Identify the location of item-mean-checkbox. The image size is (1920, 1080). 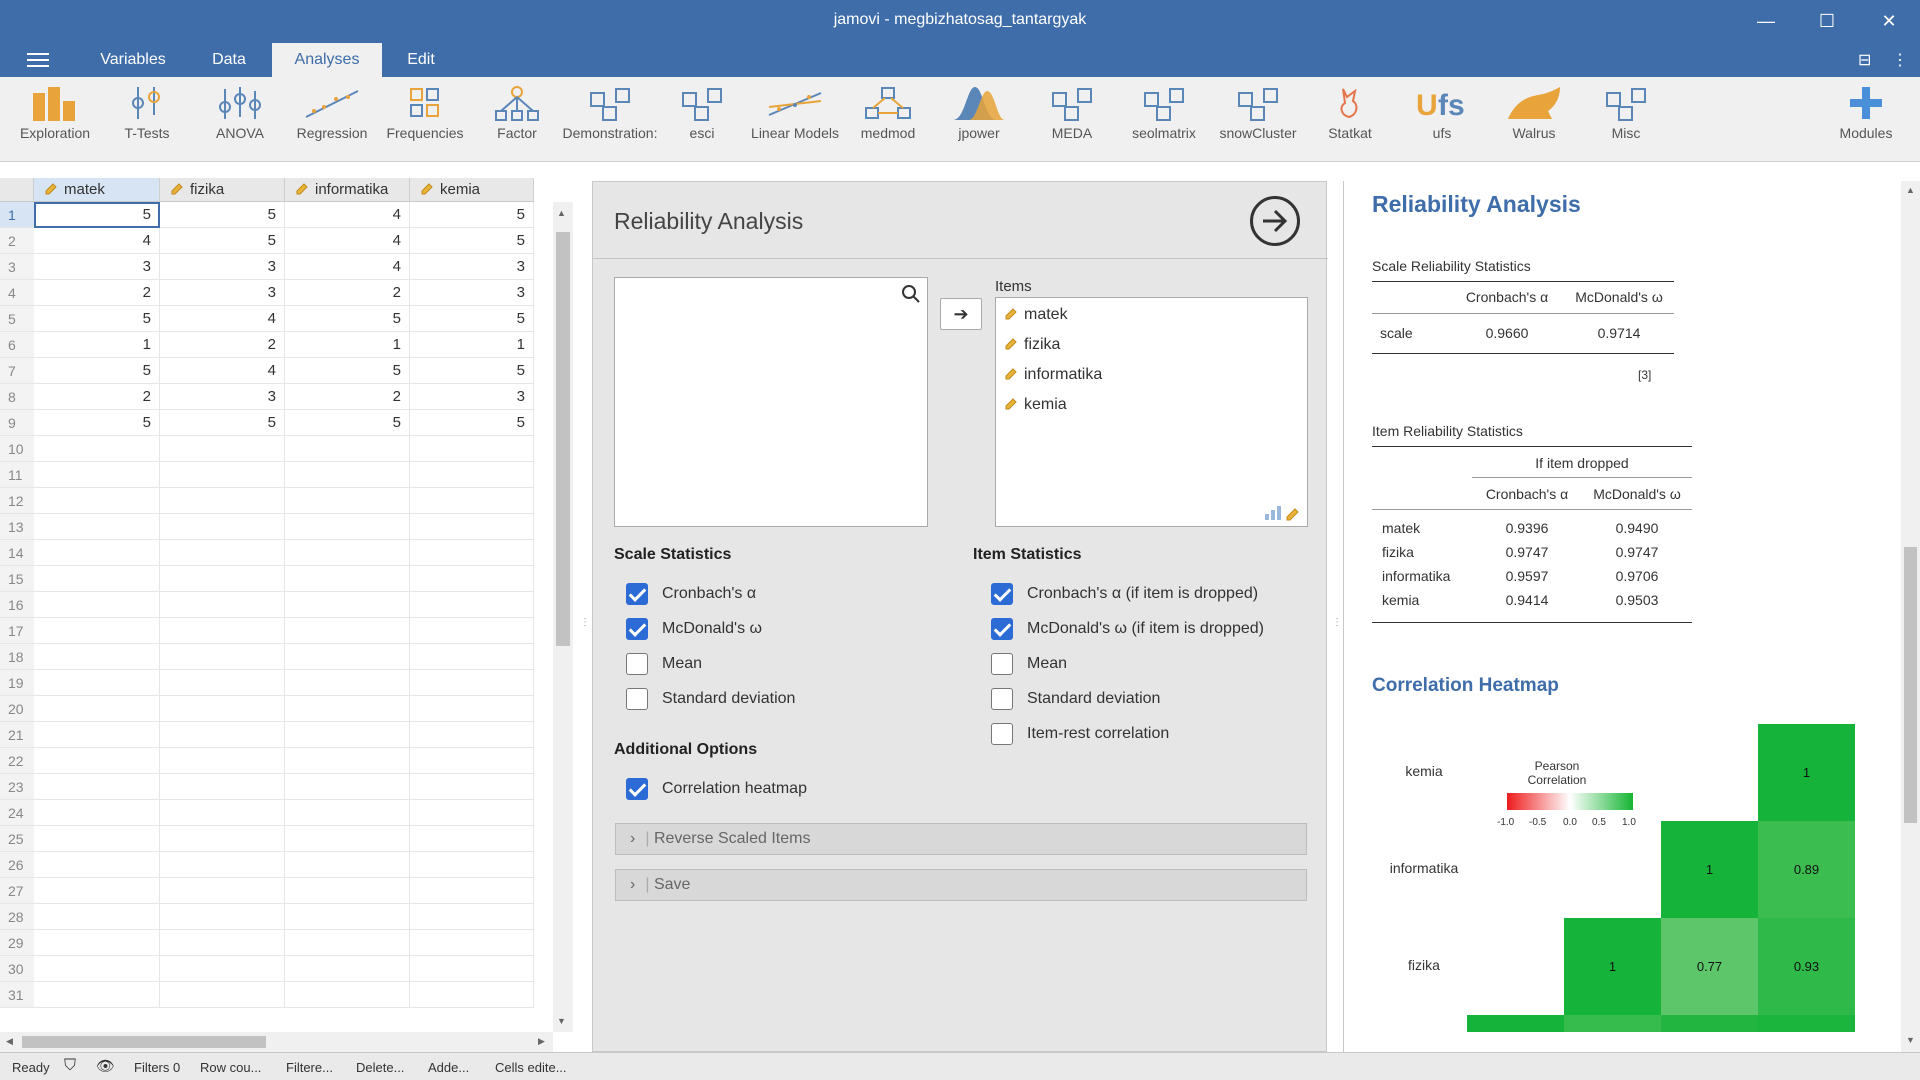
(1002, 664).